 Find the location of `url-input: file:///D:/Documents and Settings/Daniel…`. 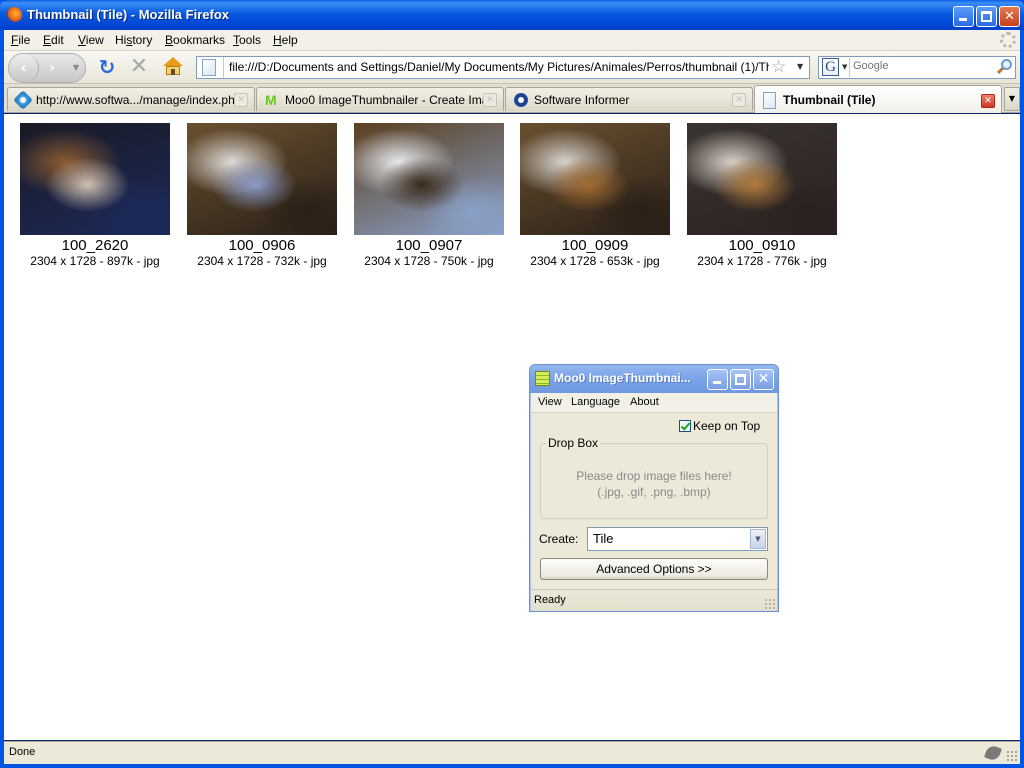

url-input: file:///D:/Documents and Settings/Daniel… is located at coordinates (499, 67).